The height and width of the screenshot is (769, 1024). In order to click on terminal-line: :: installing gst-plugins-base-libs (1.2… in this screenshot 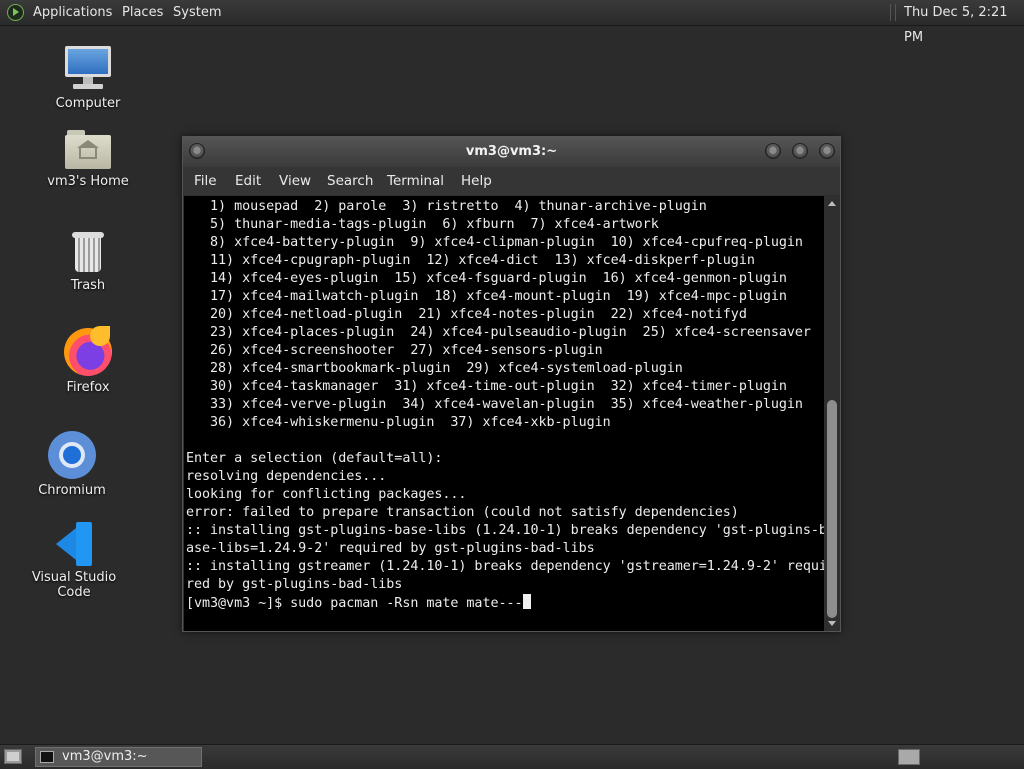, I will do `click(505, 530)`.